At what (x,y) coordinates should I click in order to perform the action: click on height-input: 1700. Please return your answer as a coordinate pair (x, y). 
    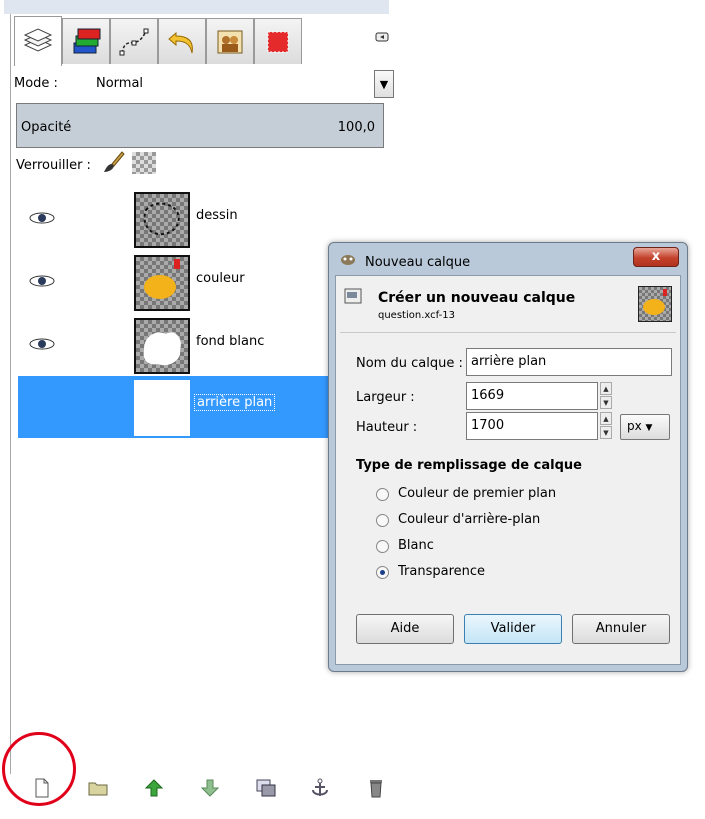
    Looking at the image, I should click on (532, 426).